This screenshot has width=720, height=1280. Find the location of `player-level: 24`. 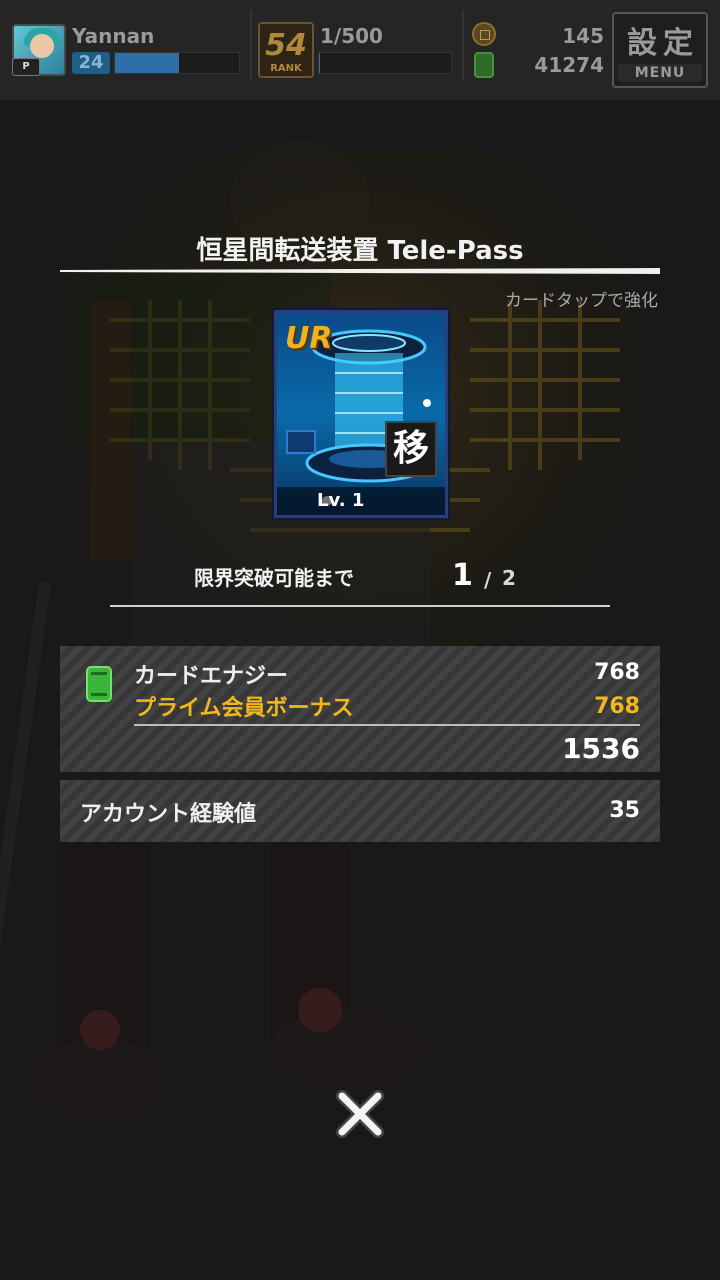

player-level: 24 is located at coordinates (91, 63).